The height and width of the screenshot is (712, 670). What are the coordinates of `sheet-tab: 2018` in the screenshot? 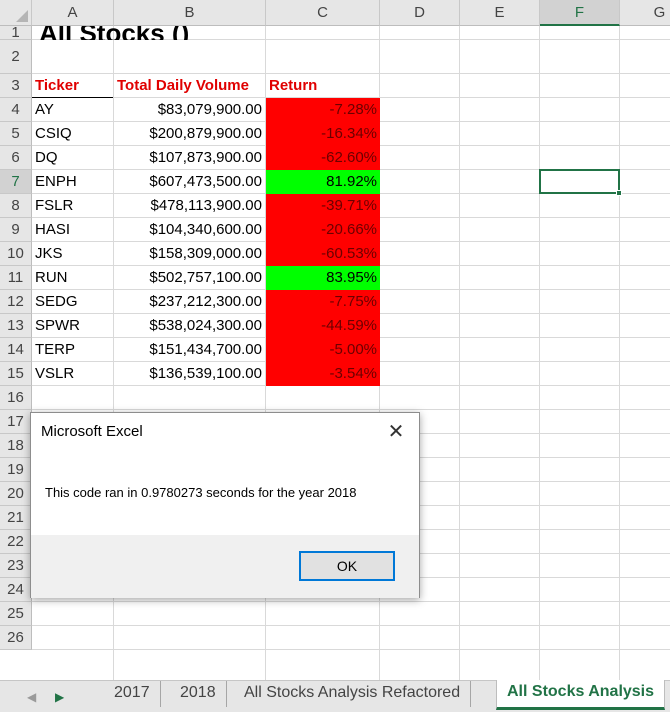 It's located at (198, 694).